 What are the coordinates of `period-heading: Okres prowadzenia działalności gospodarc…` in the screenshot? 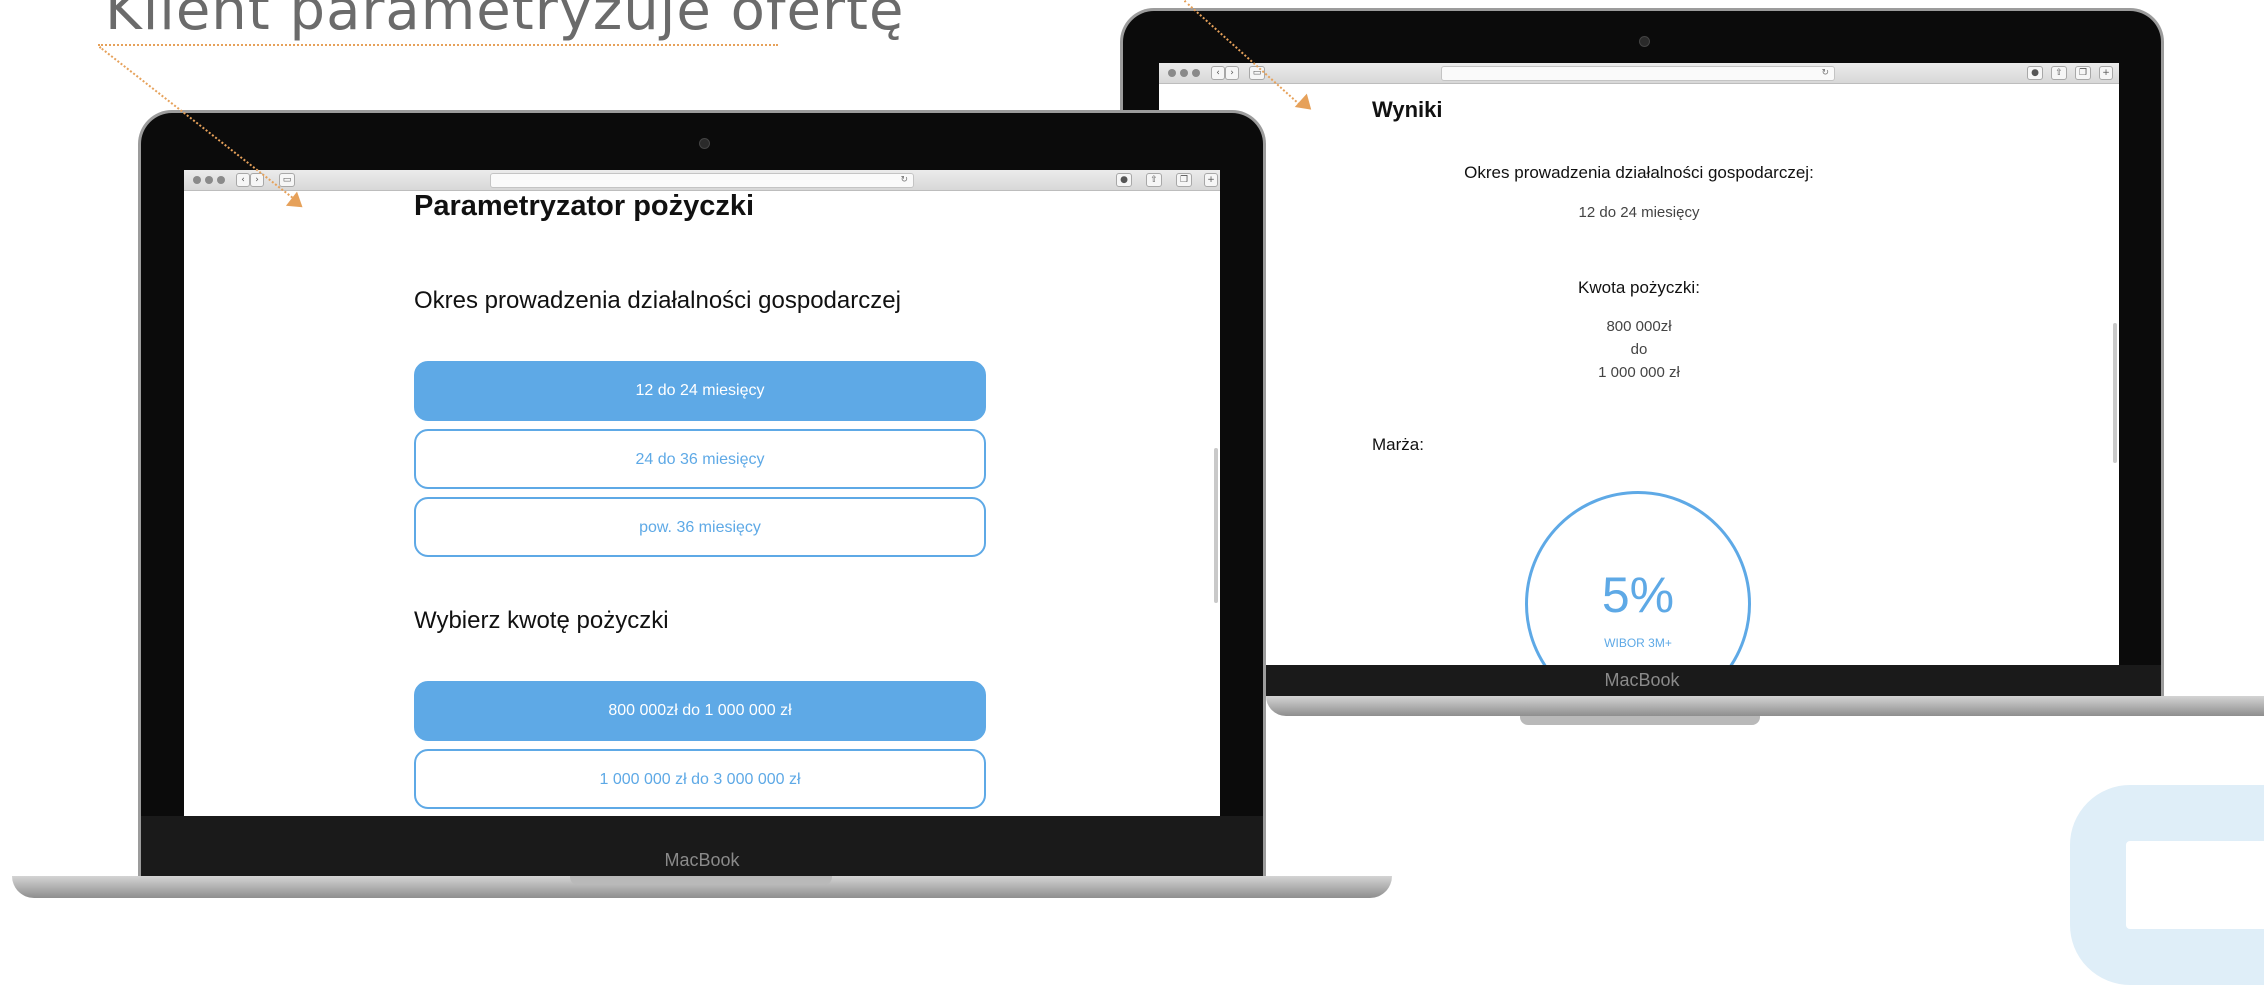 It's located at (657, 300).